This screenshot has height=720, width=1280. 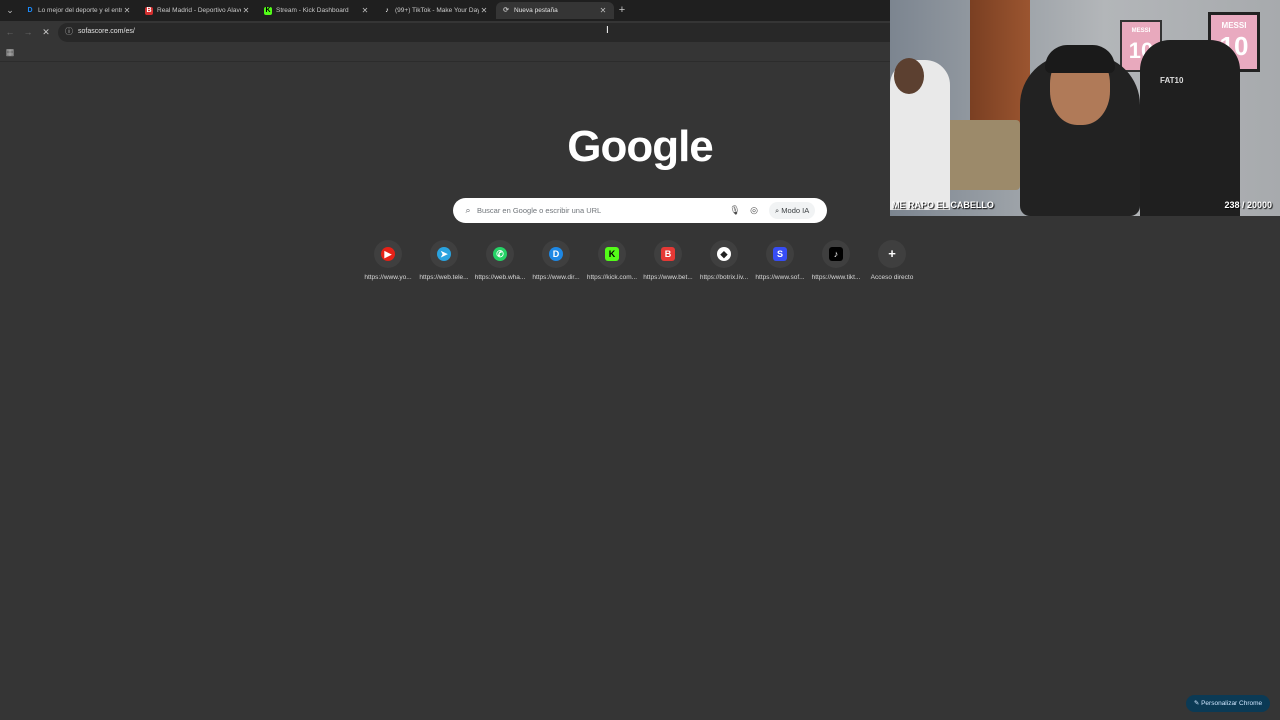 I want to click on tab-title: (99+) TikTok - Make Your Day, so click(x=437, y=10).